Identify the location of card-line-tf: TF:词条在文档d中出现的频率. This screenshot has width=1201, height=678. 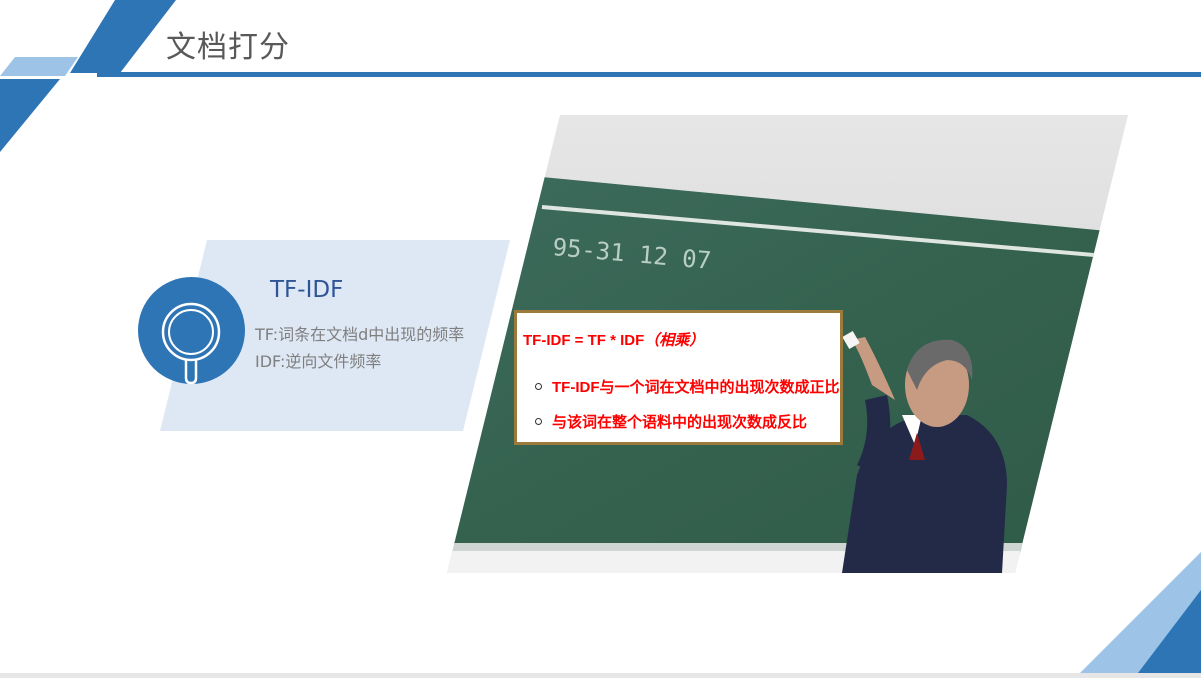
(360, 334).